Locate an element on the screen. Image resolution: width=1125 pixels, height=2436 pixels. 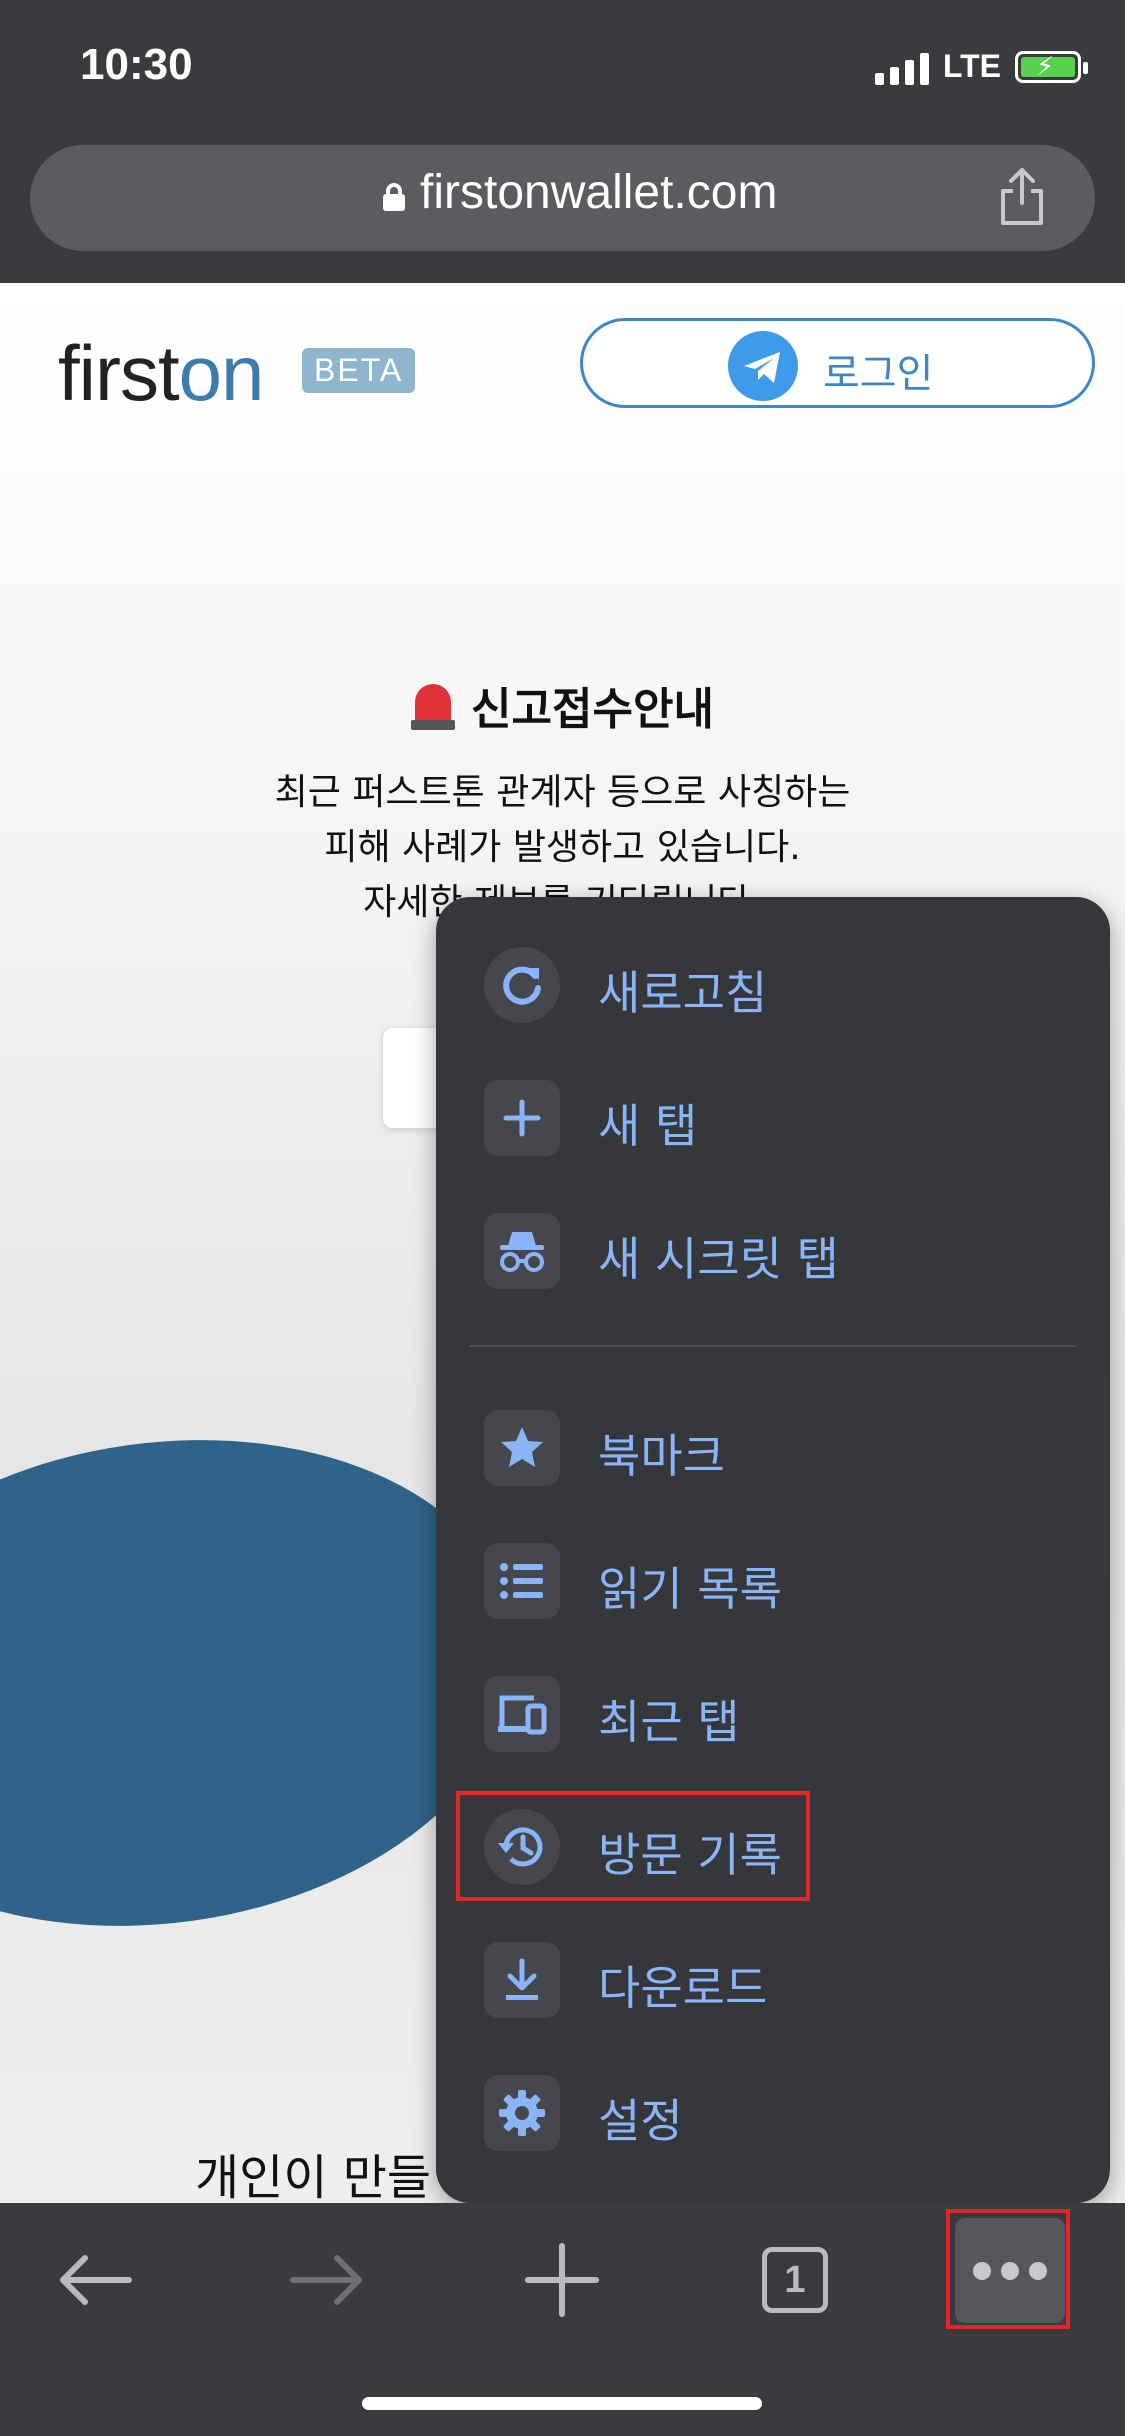
menu-divider is located at coordinates (773, 1346).